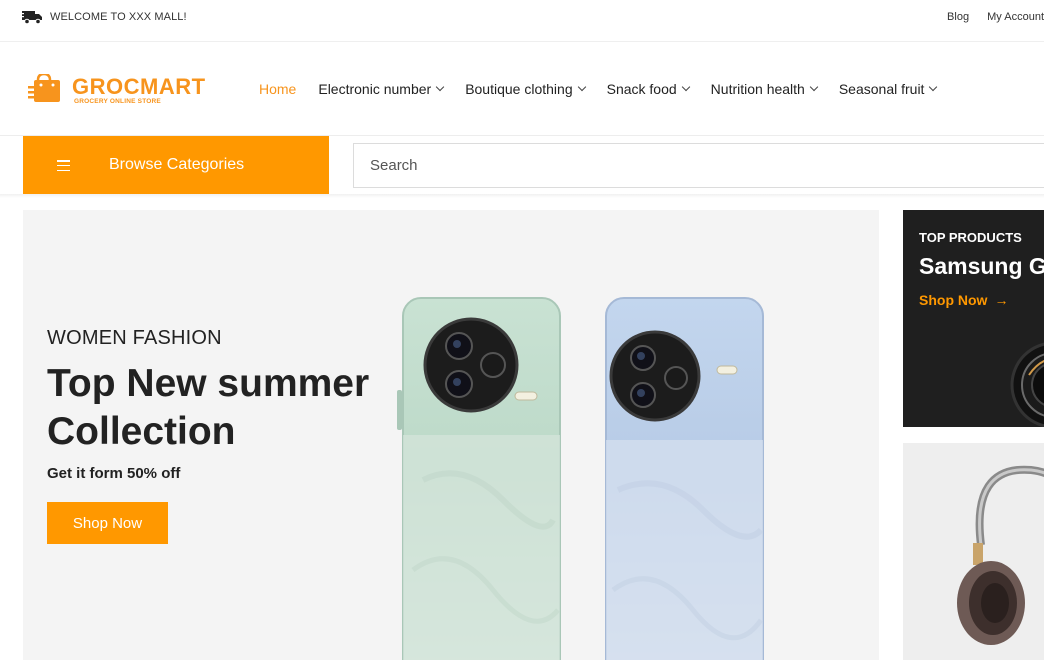 The image size is (1044, 660). I want to click on nav-home: Home, so click(277, 89).